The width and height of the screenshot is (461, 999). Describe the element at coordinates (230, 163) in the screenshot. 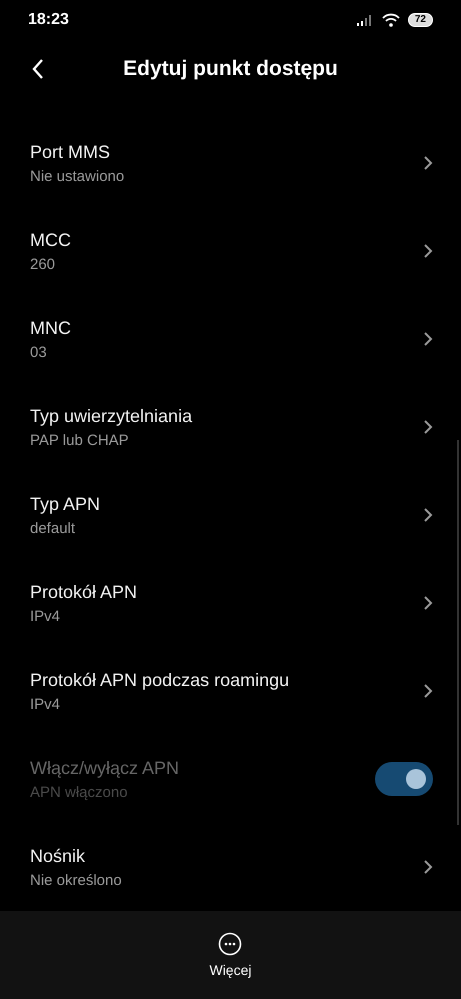

I see `settings-row: Port MMS Nie ustawiono` at that location.